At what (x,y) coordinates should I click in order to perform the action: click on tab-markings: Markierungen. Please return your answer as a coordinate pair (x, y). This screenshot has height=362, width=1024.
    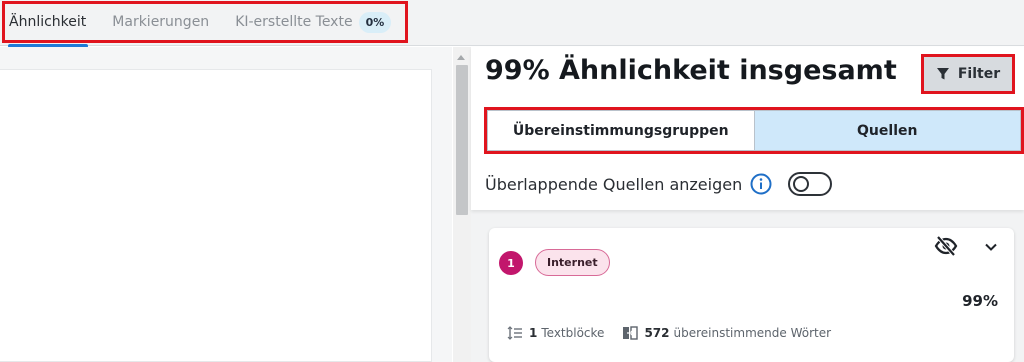
    Looking at the image, I should click on (160, 22).